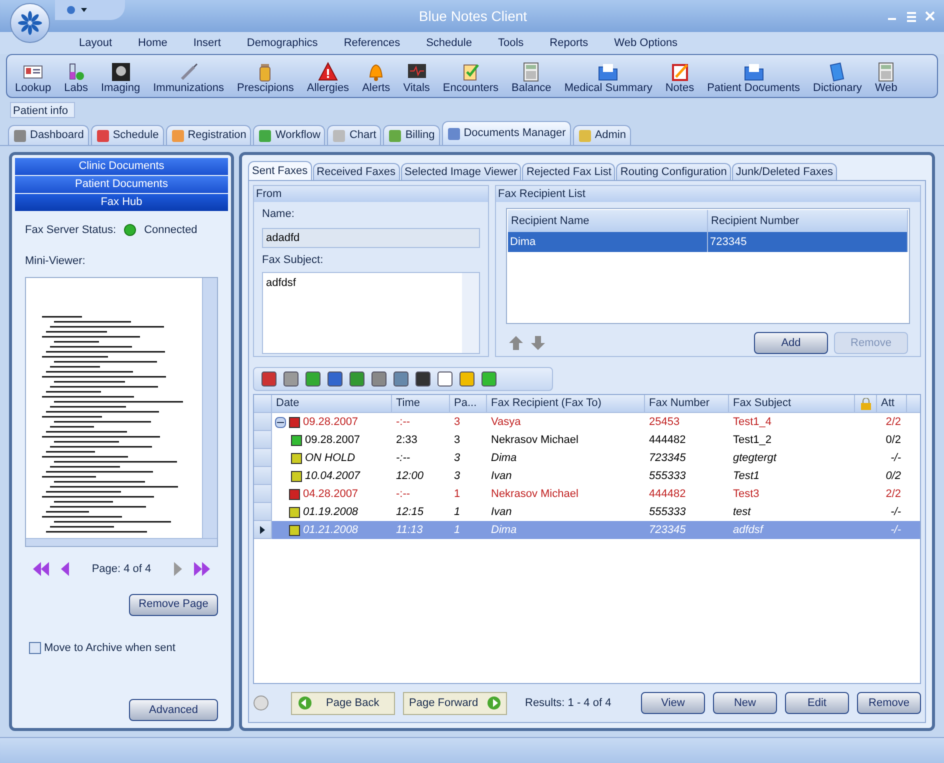 This screenshot has width=944, height=763. I want to click on toolbar-button: Dictionary, so click(837, 78).